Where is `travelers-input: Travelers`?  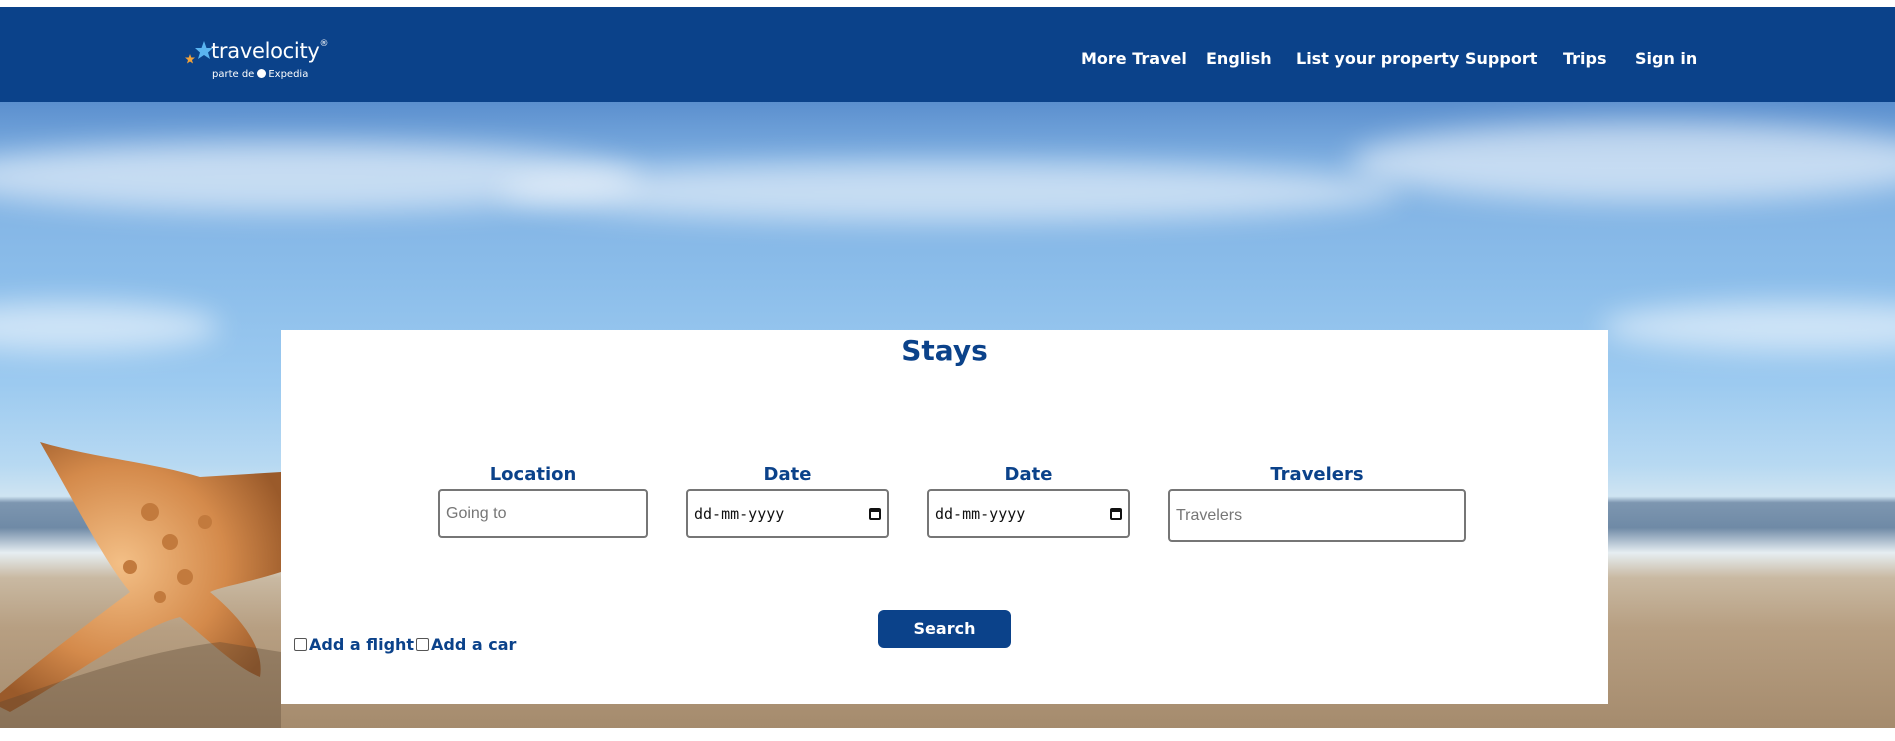
travelers-input: Travelers is located at coordinates (1317, 515).